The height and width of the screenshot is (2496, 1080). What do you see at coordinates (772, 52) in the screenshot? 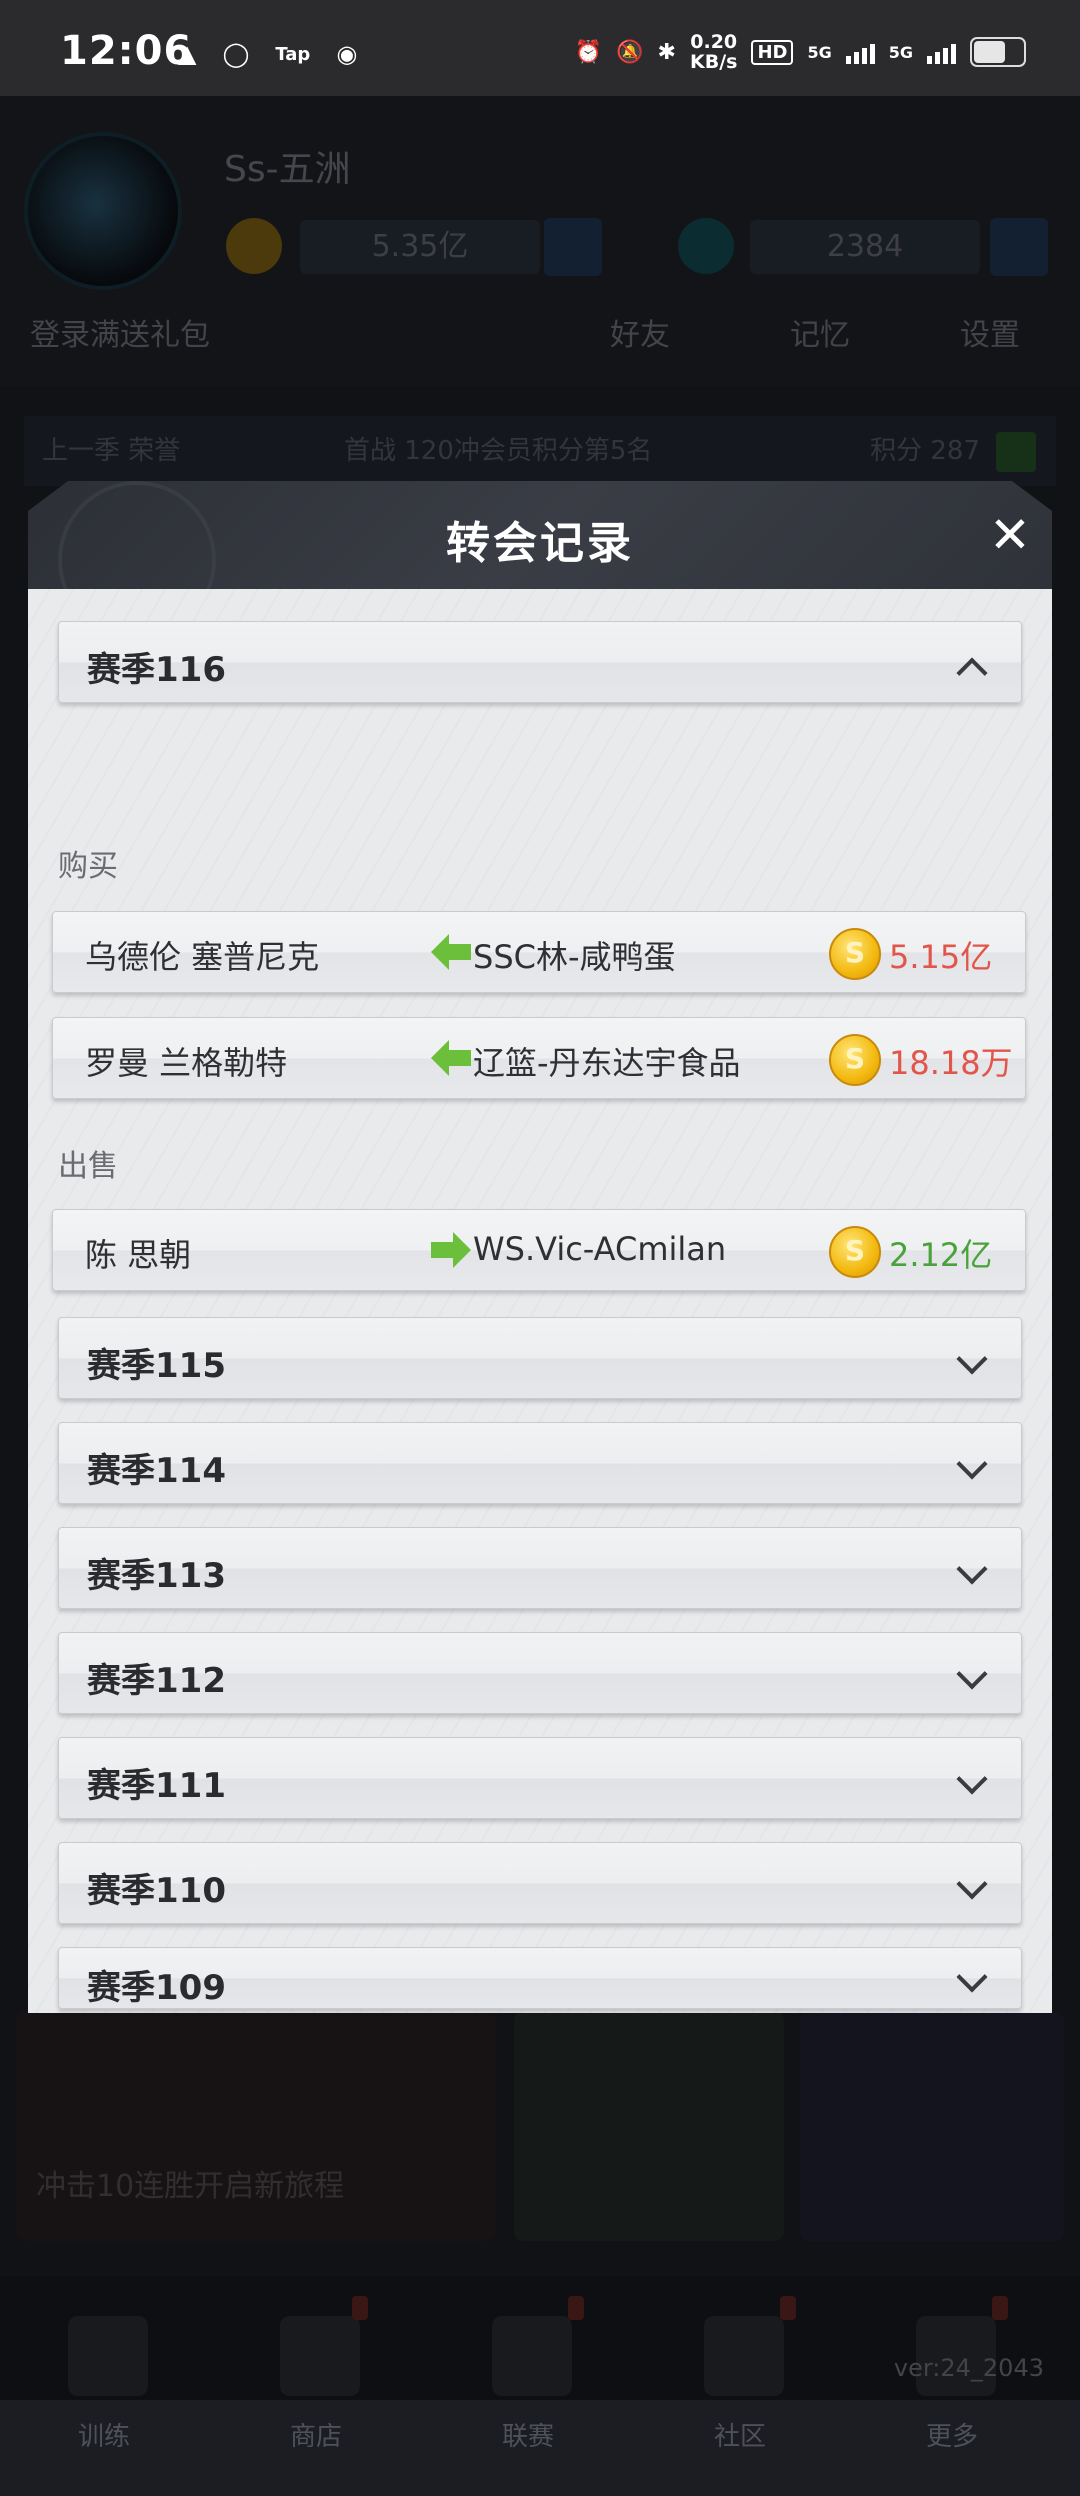
I see `hd-icon: HD` at bounding box center [772, 52].